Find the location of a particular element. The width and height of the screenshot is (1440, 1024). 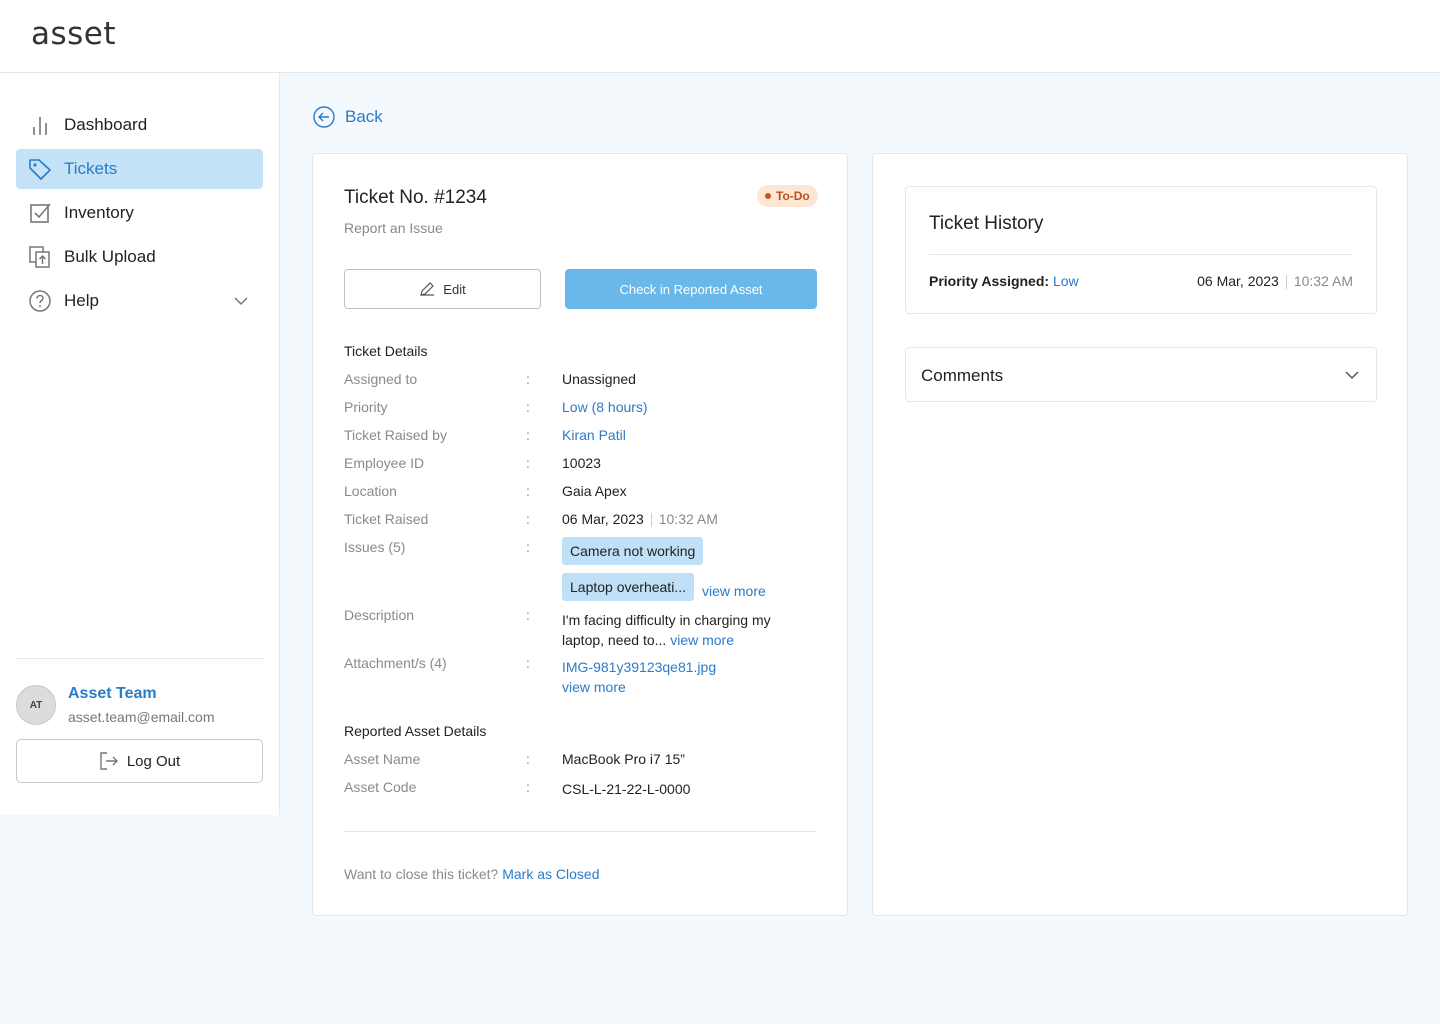

close-question: Want to close this ticket? is located at coordinates (421, 874).